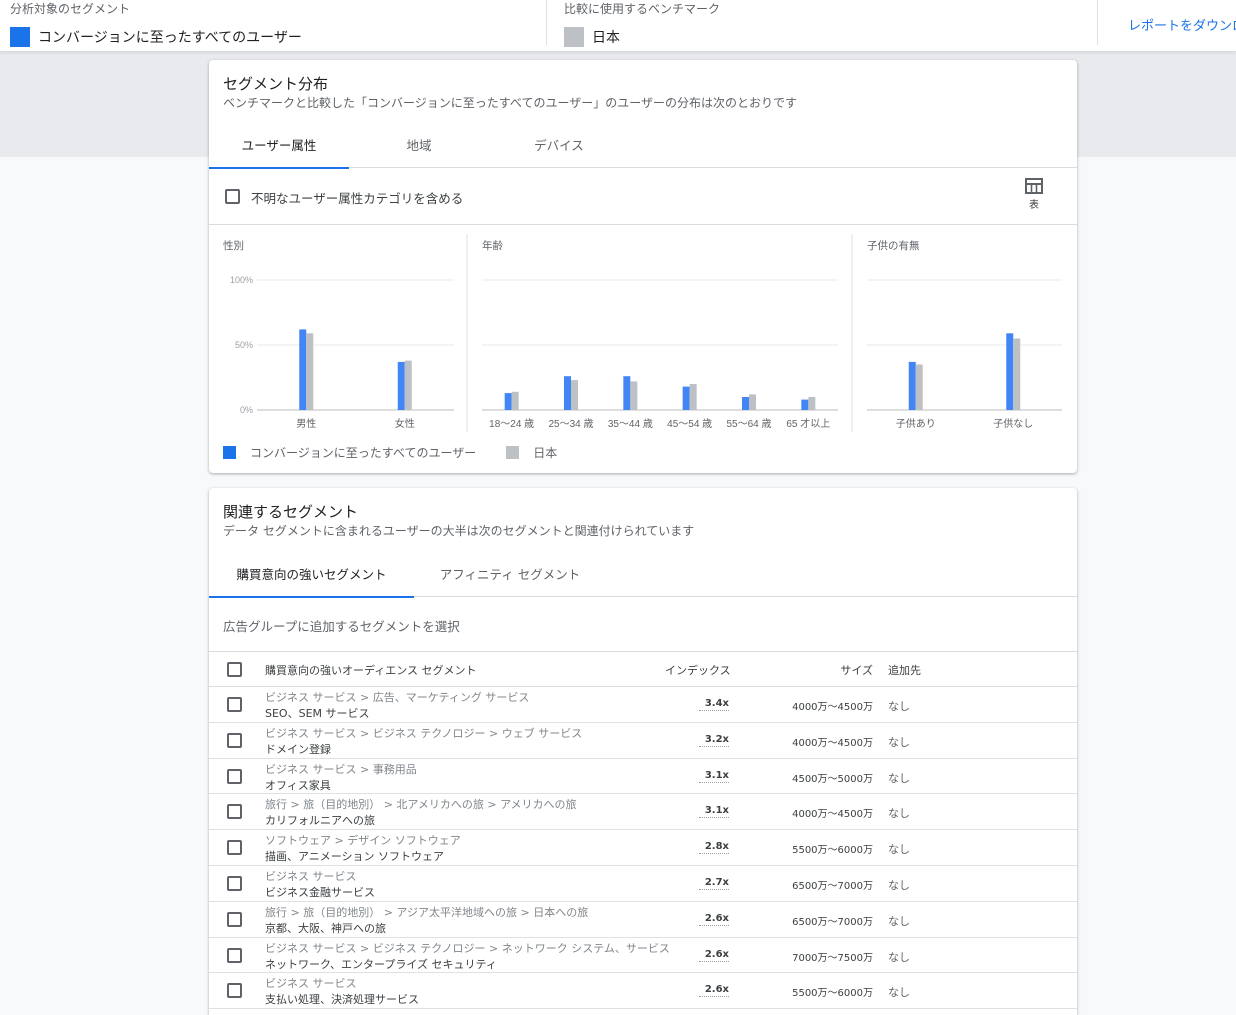  I want to click on tab-label: アフィニティ セグメント, so click(510, 574).